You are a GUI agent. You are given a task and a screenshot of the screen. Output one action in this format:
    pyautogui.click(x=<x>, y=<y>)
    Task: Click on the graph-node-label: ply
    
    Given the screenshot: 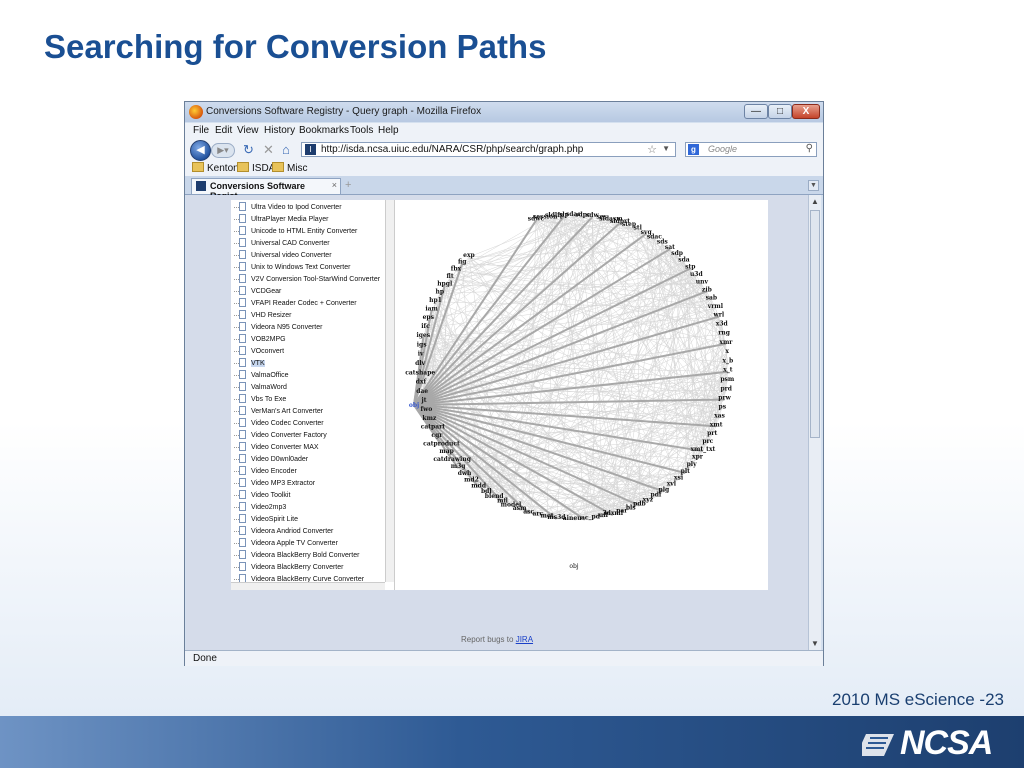 What is the action you would take?
    pyautogui.click(x=692, y=464)
    